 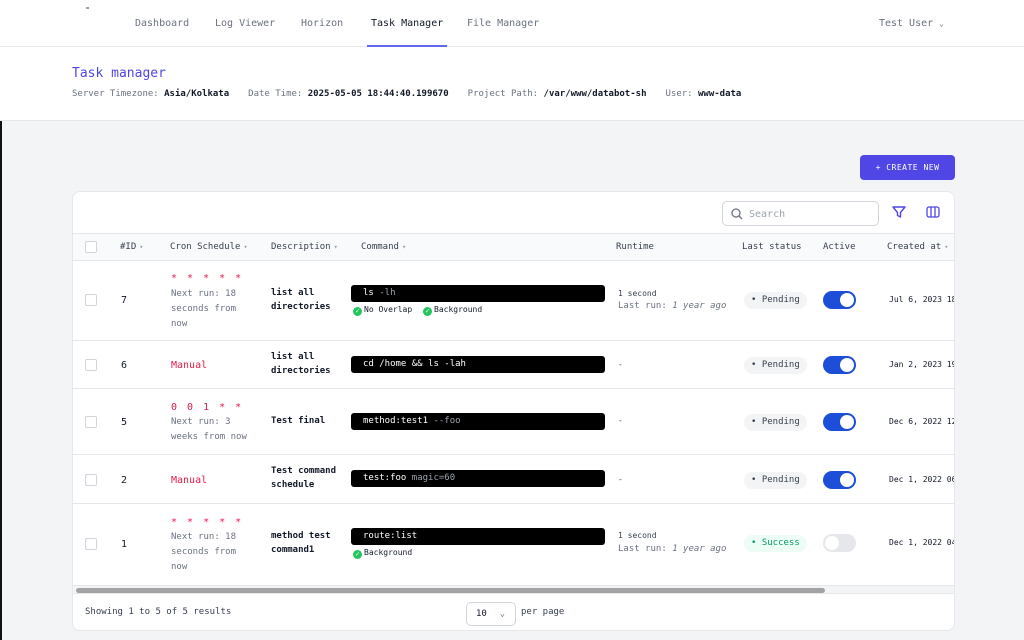 I want to click on column-command: Command ▾, so click(x=383, y=247).